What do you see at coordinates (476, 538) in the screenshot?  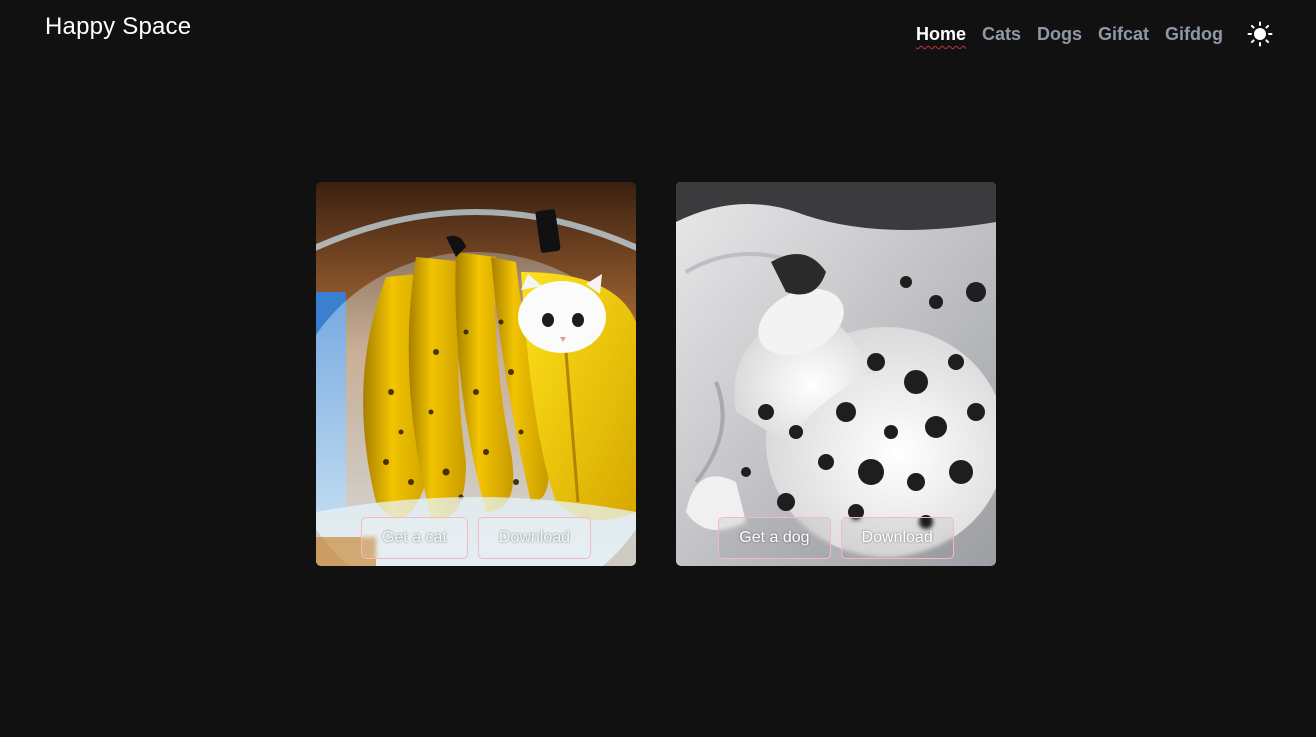 I see `cat-card-actions: Get a cat Download` at bounding box center [476, 538].